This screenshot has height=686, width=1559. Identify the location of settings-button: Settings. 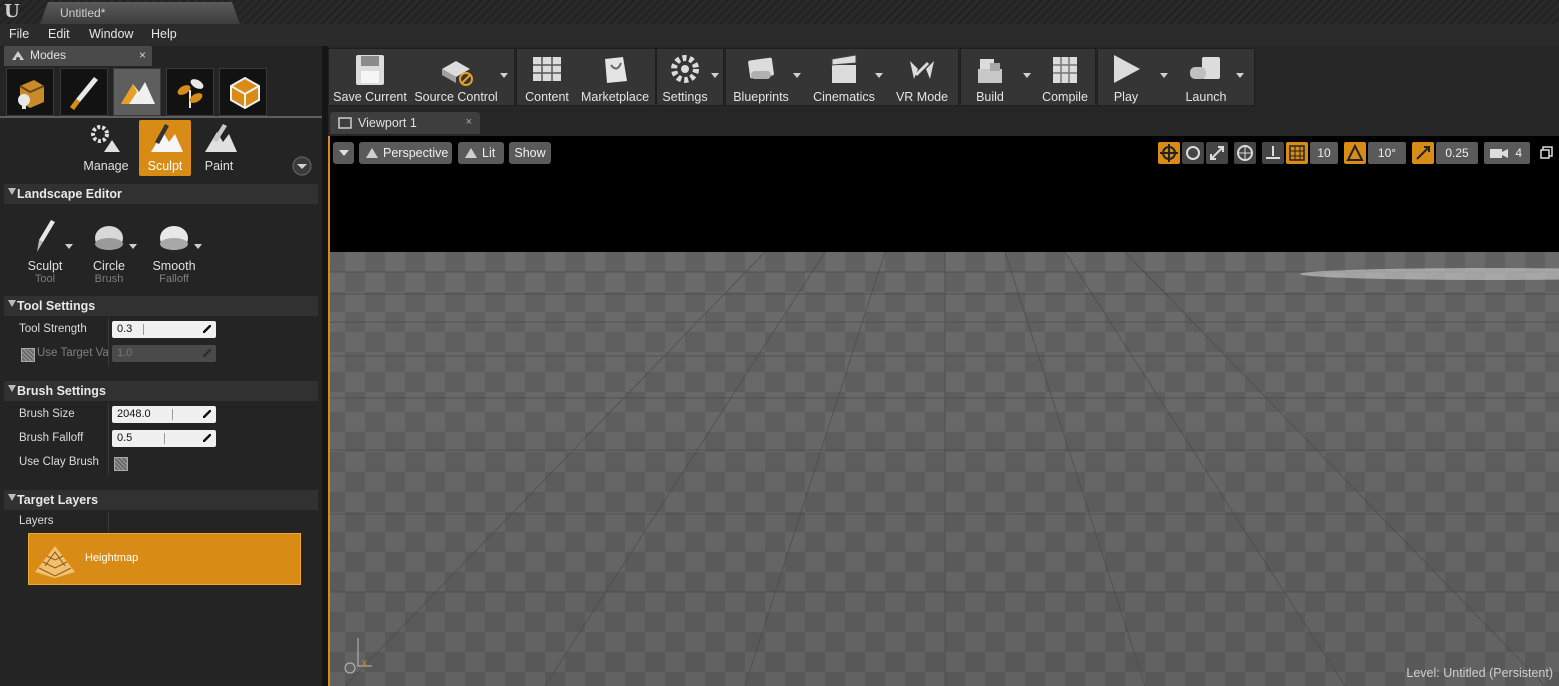
(685, 78).